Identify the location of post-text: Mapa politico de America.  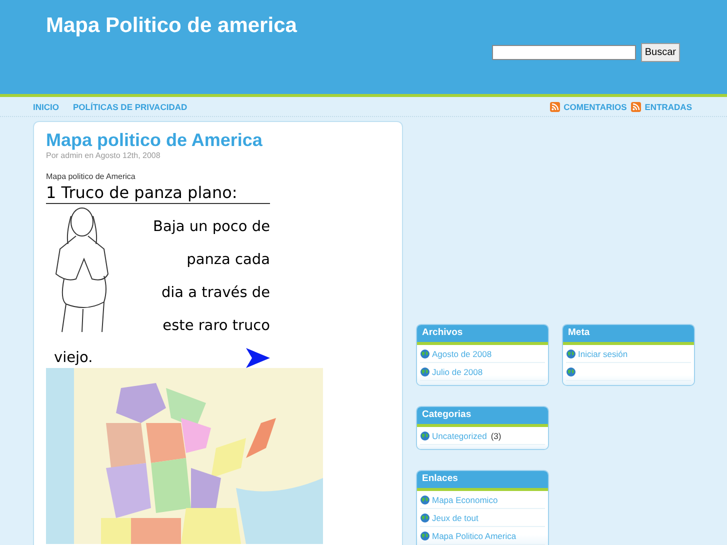
(91, 176).